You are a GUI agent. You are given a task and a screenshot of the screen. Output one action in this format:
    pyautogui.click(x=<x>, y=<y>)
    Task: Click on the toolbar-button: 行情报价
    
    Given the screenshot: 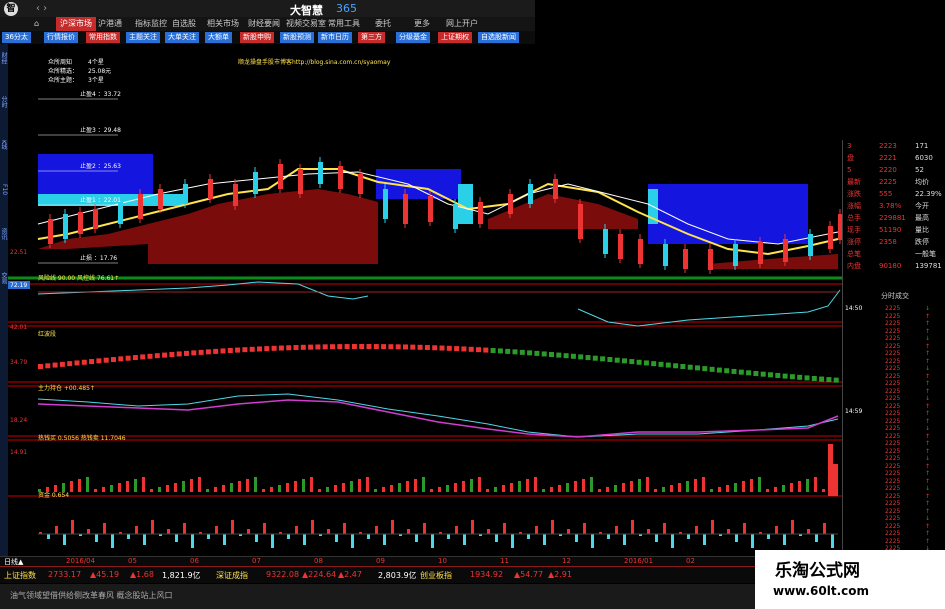 What is the action you would take?
    pyautogui.click(x=61, y=37)
    